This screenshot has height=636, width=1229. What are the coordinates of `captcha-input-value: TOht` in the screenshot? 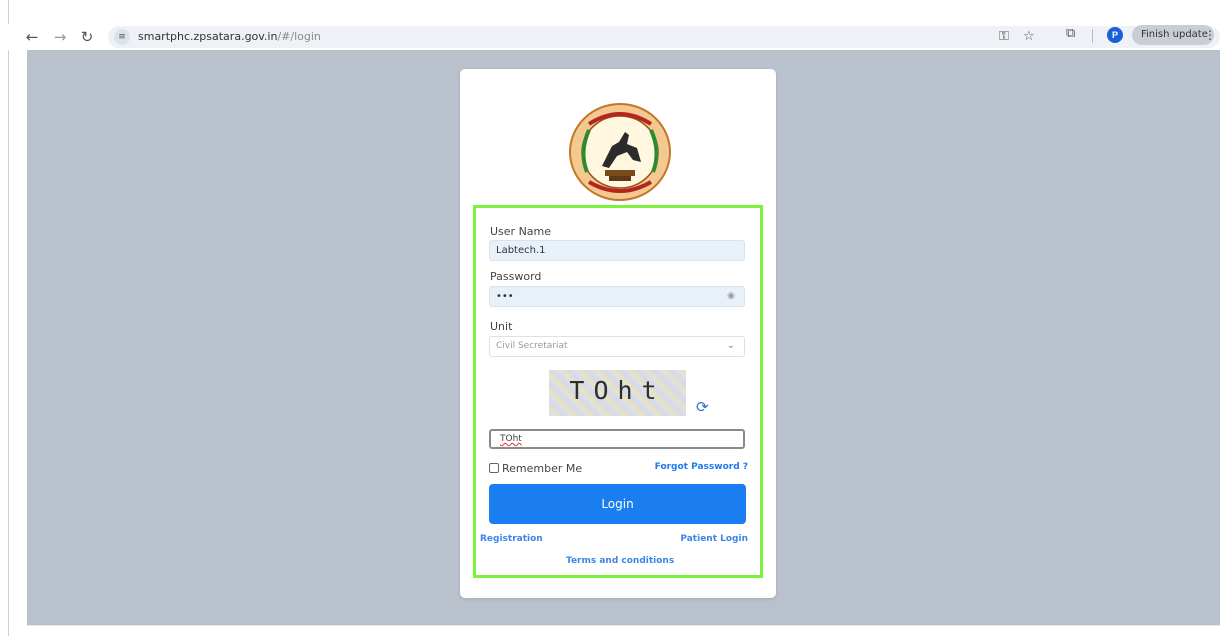 It's located at (511, 439).